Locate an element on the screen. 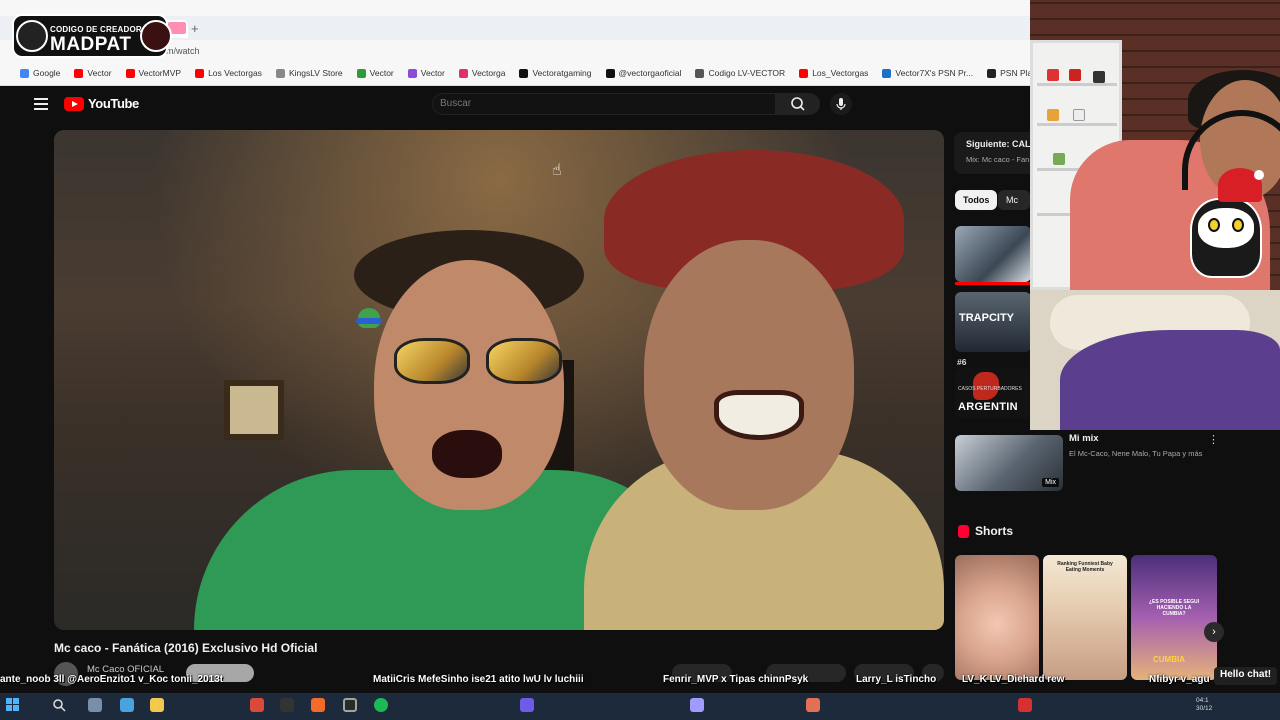 The image size is (1280, 720). thumbnail-text: TRAPCITY is located at coordinates (986, 318).